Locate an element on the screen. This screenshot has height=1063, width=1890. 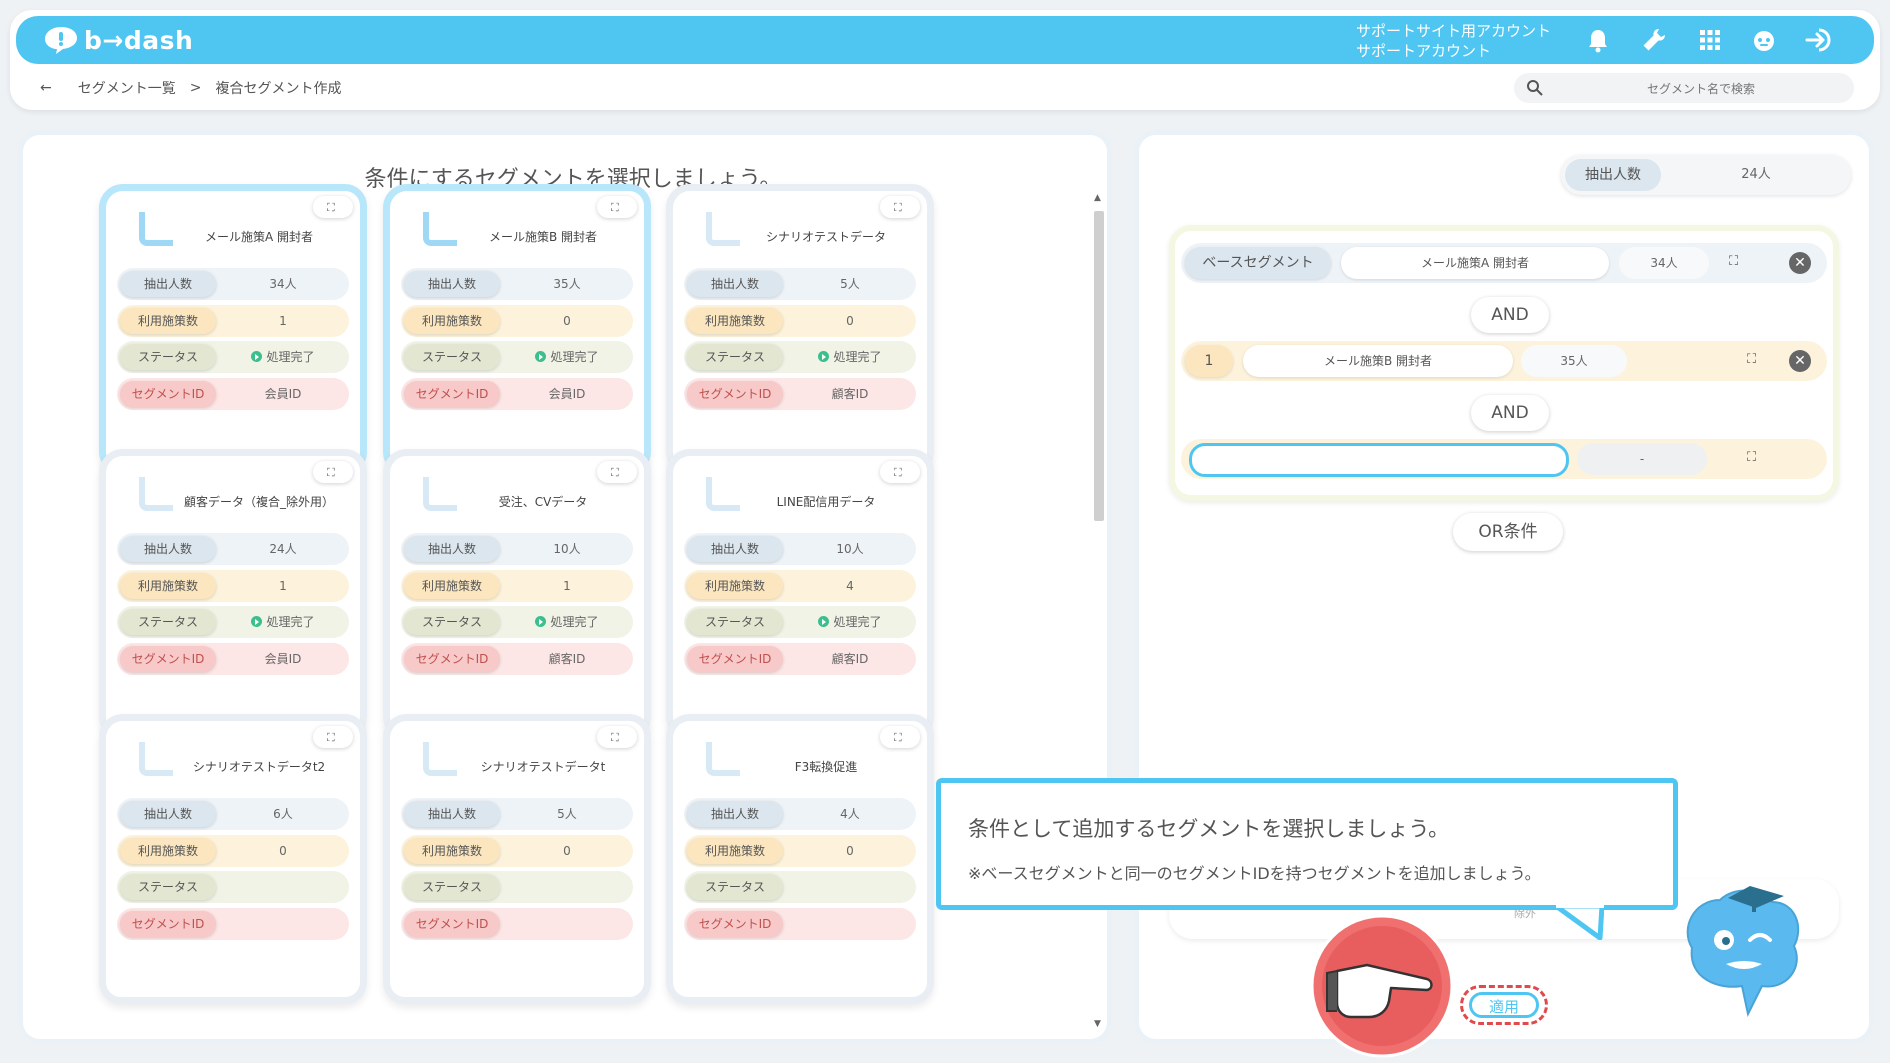
logout-icon is located at coordinates (1820, 40).